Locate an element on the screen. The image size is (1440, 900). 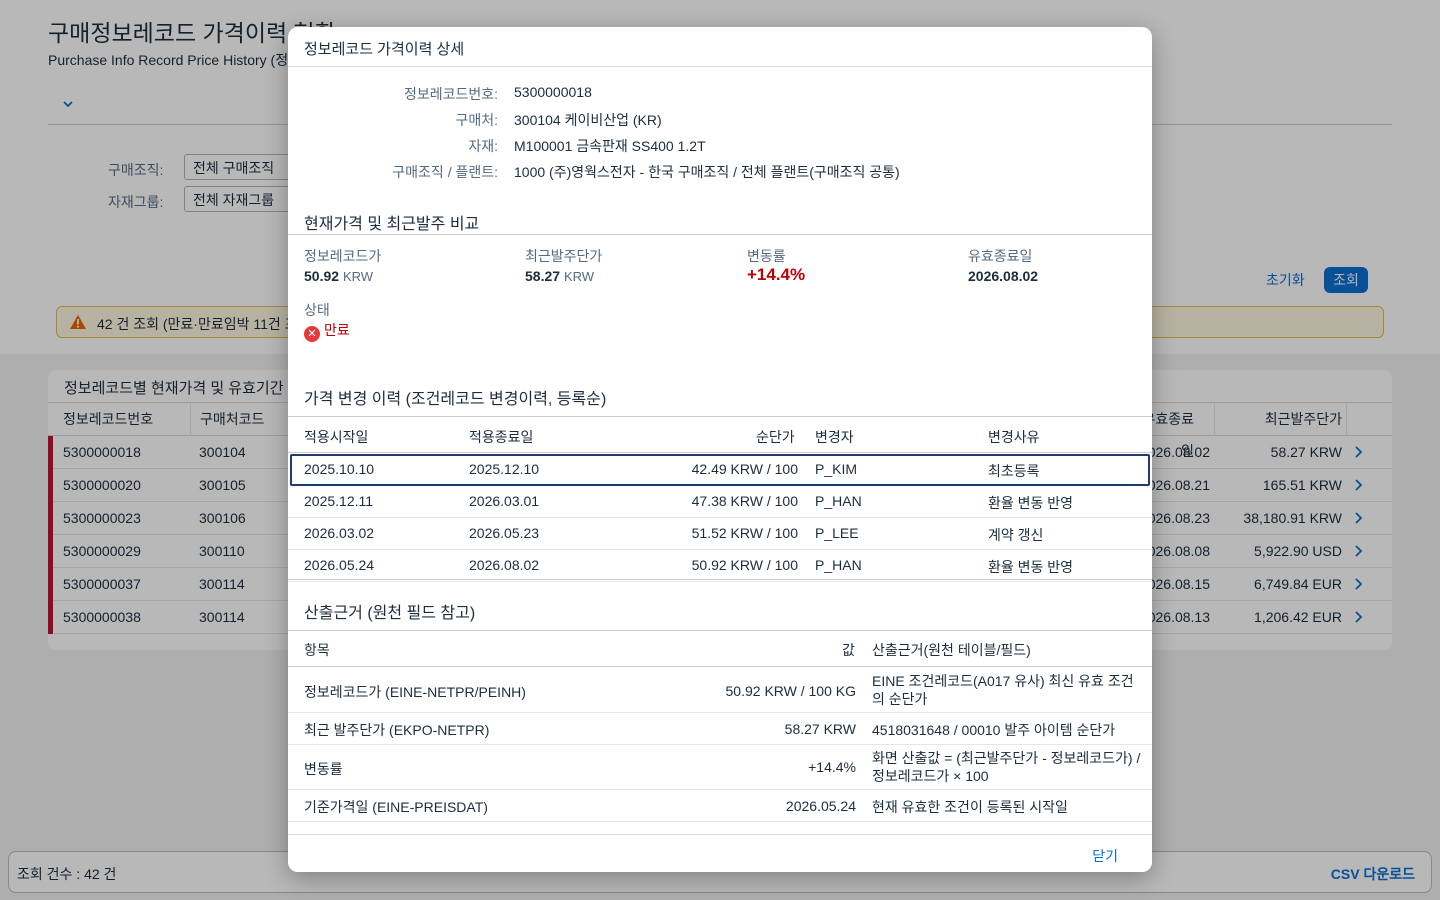
record-no-value: 5300000018 is located at coordinates (553, 92).